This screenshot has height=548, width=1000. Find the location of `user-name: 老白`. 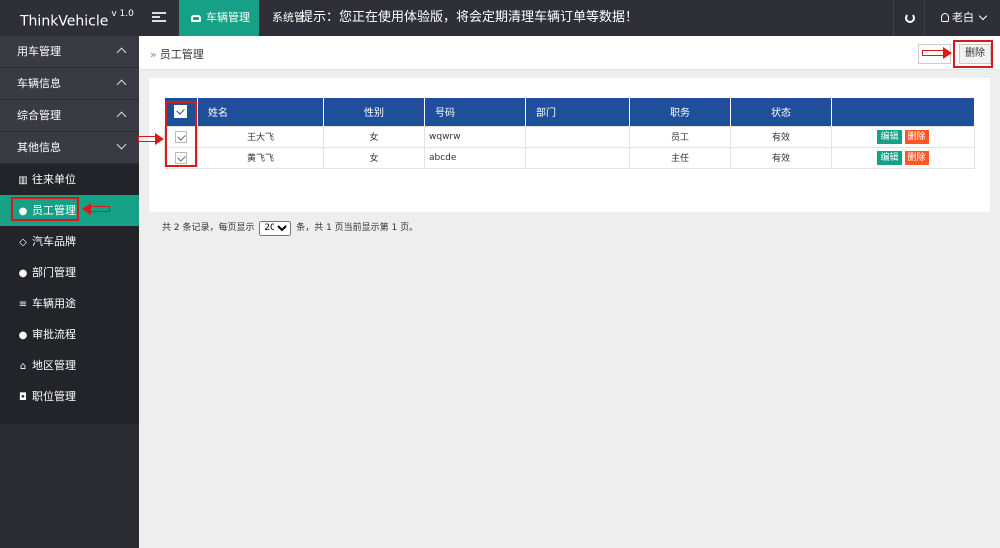

user-name: 老白 is located at coordinates (963, 17).